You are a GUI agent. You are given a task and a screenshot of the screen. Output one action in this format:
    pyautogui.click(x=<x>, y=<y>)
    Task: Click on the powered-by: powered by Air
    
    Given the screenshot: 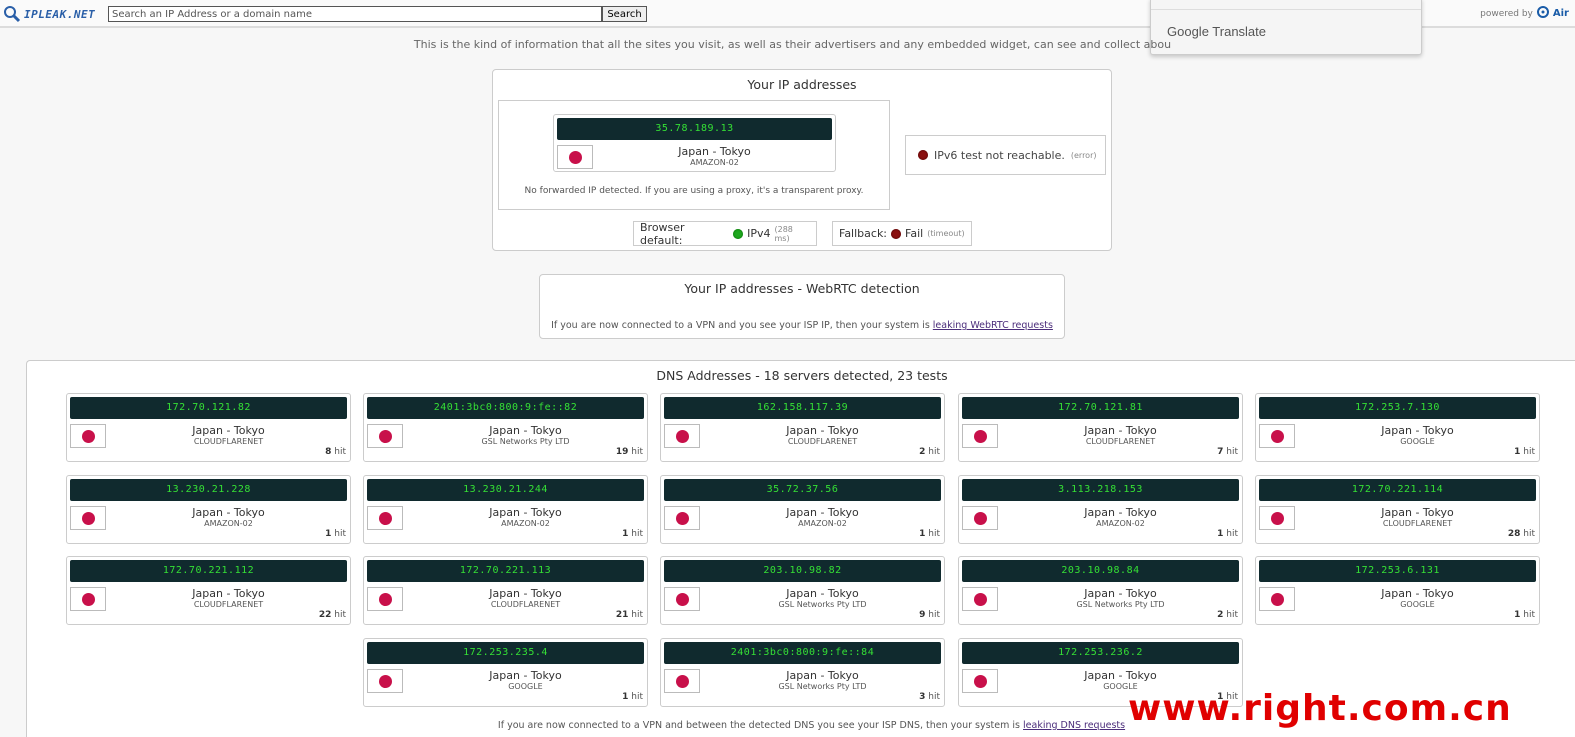 What is the action you would take?
    pyautogui.click(x=1524, y=13)
    